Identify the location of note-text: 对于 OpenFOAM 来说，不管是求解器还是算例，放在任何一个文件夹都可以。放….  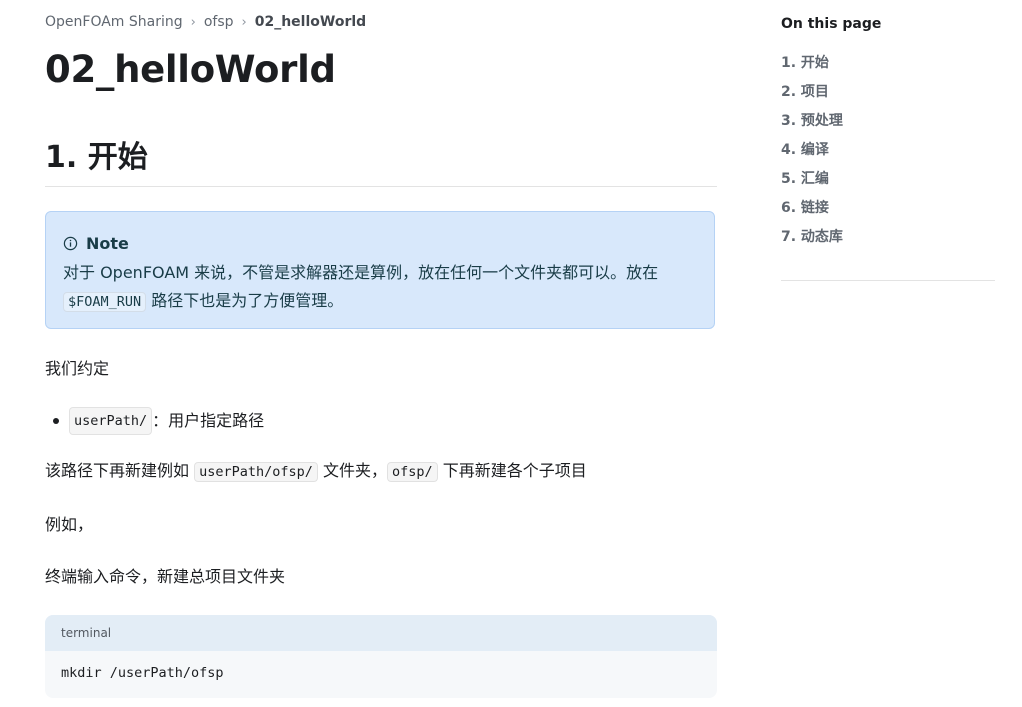
(361, 272).